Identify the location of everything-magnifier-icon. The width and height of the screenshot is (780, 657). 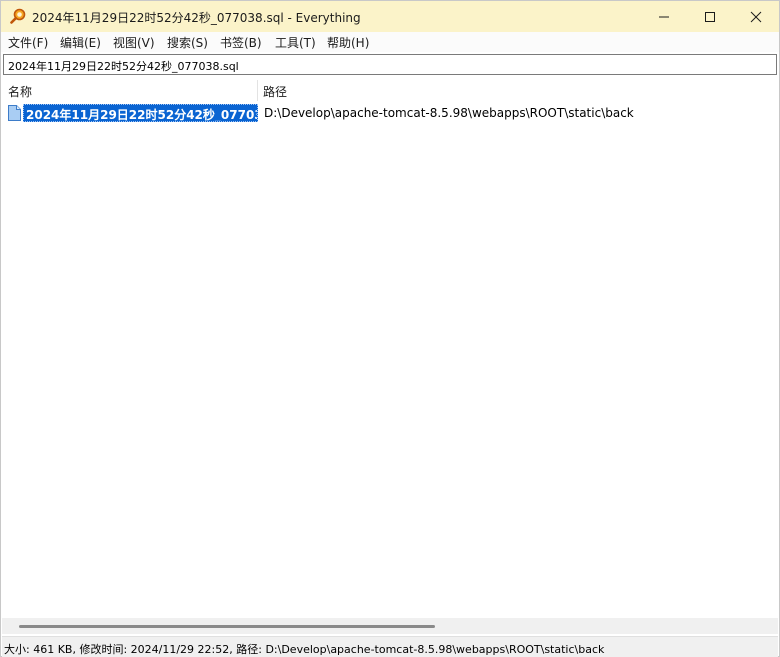
(18, 16).